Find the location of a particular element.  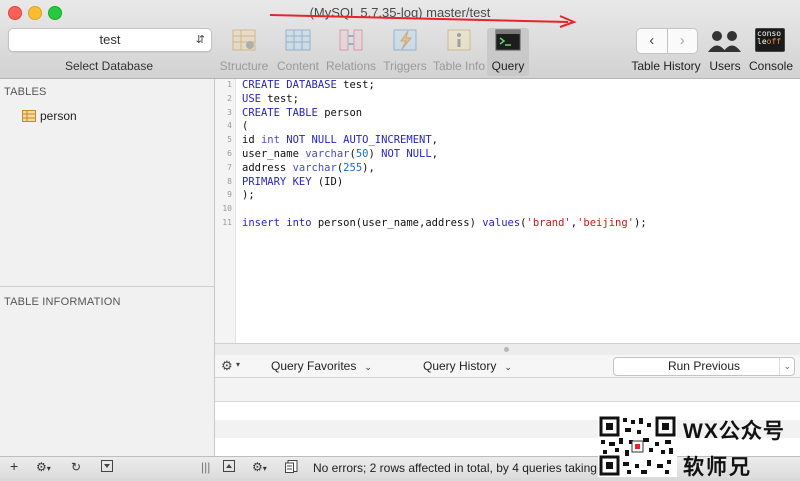

gear-icon: ⚙ is located at coordinates (227, 366).